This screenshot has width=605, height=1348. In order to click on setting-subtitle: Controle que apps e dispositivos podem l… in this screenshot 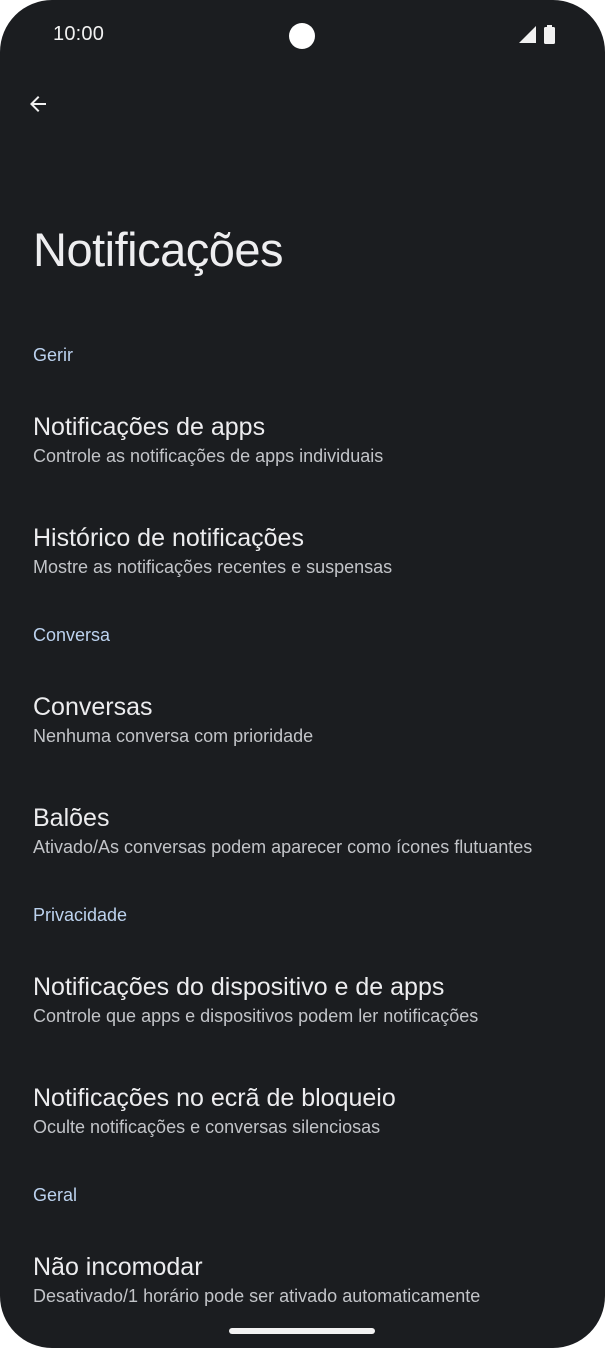, I will do `click(256, 1015)`.